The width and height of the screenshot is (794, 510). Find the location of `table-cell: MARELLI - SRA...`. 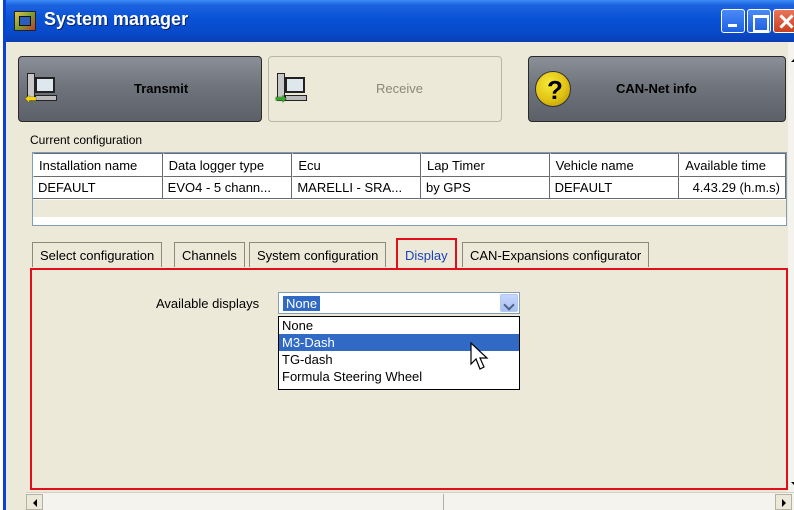

table-cell: MARELLI - SRA... is located at coordinates (356, 188).